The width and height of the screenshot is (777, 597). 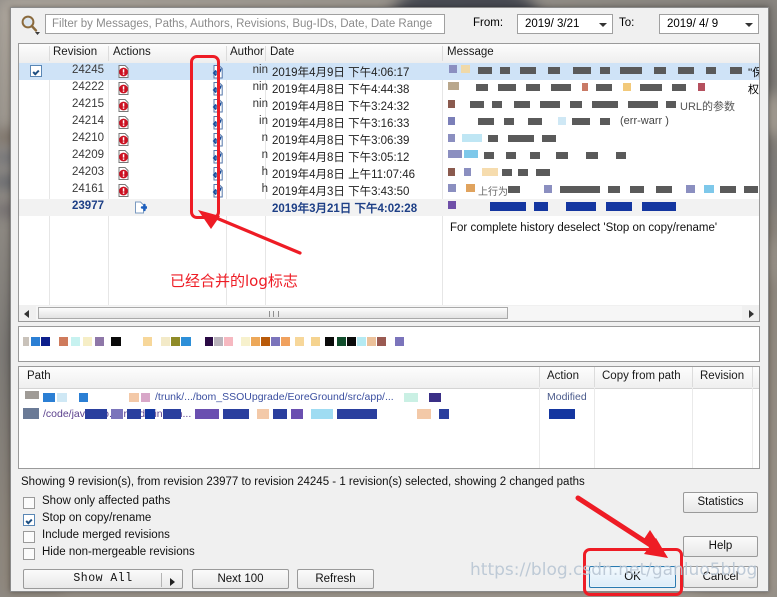 What do you see at coordinates (389, 54) in the screenshot?
I see `log-list-header: Revision Actions Author Date Message` at bounding box center [389, 54].